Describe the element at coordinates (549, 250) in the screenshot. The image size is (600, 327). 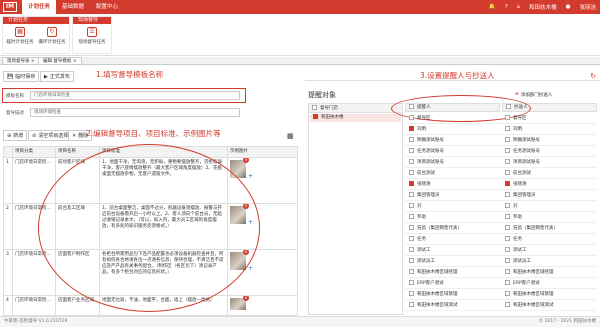
I see `cc-person: 测试工` at that location.